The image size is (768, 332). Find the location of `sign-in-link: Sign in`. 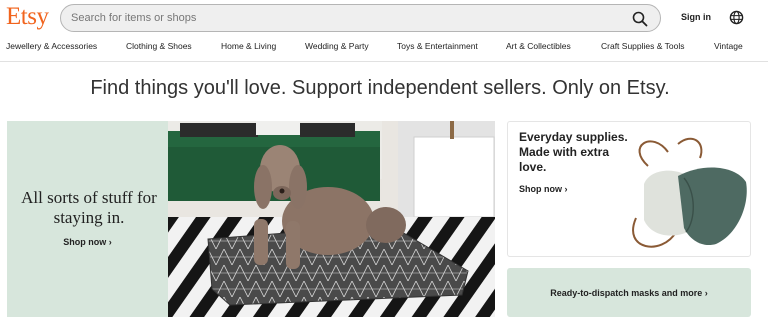

sign-in-link: Sign in is located at coordinates (696, 17).